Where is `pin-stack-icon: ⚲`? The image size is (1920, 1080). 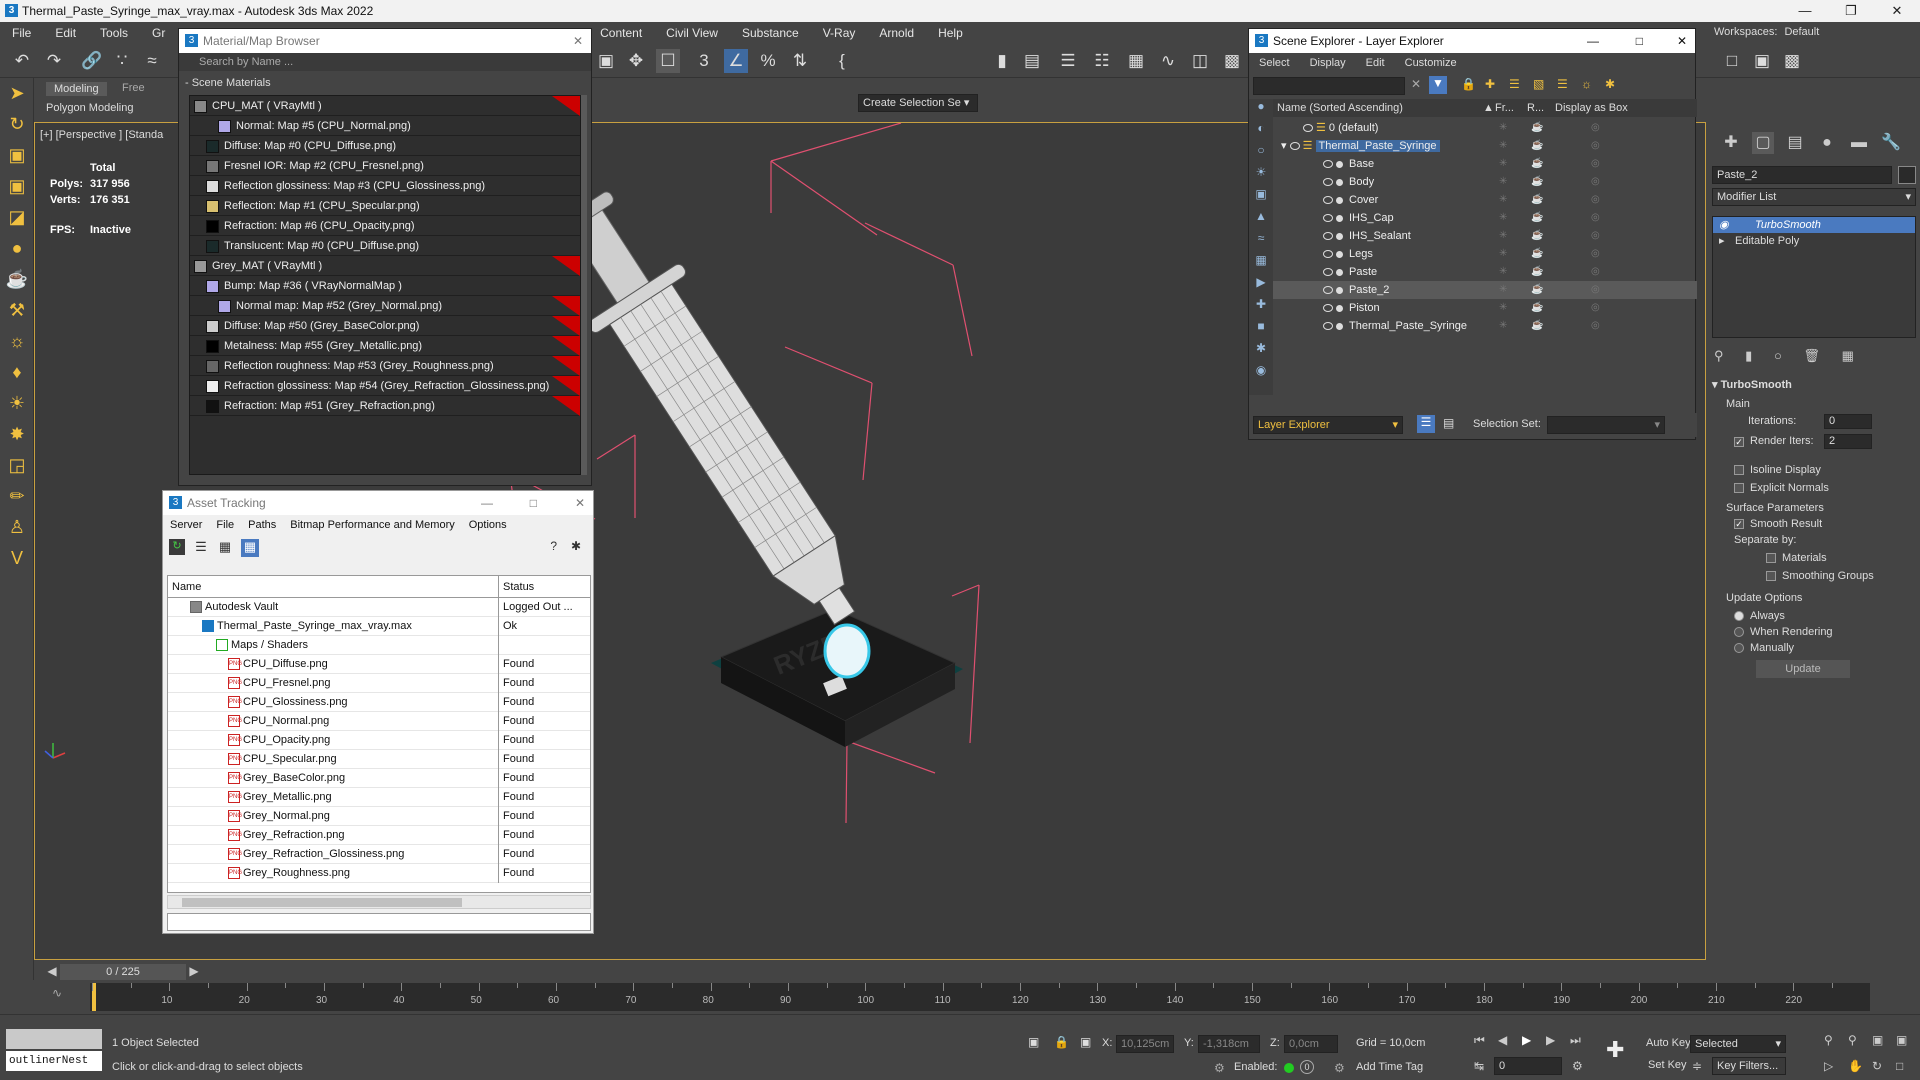 pin-stack-icon: ⚲ is located at coordinates (1719, 355).